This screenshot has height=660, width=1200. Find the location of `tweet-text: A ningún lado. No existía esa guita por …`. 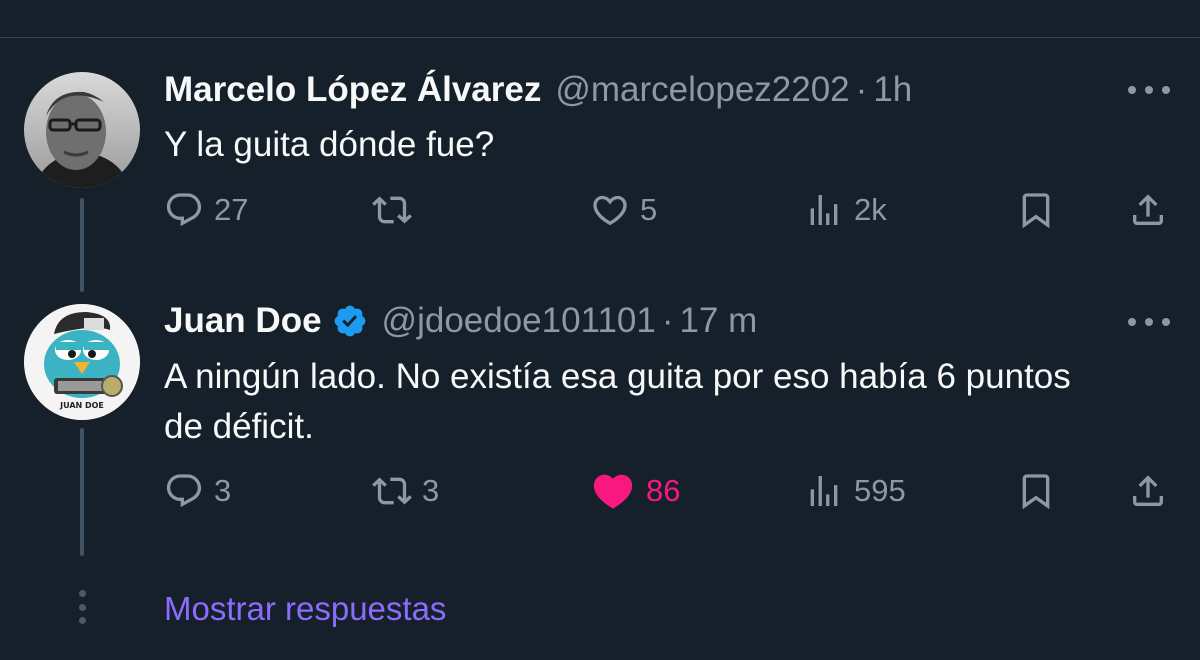

tweet-text: A ningún lado. No existía esa guita por … is located at coordinates (617, 401).